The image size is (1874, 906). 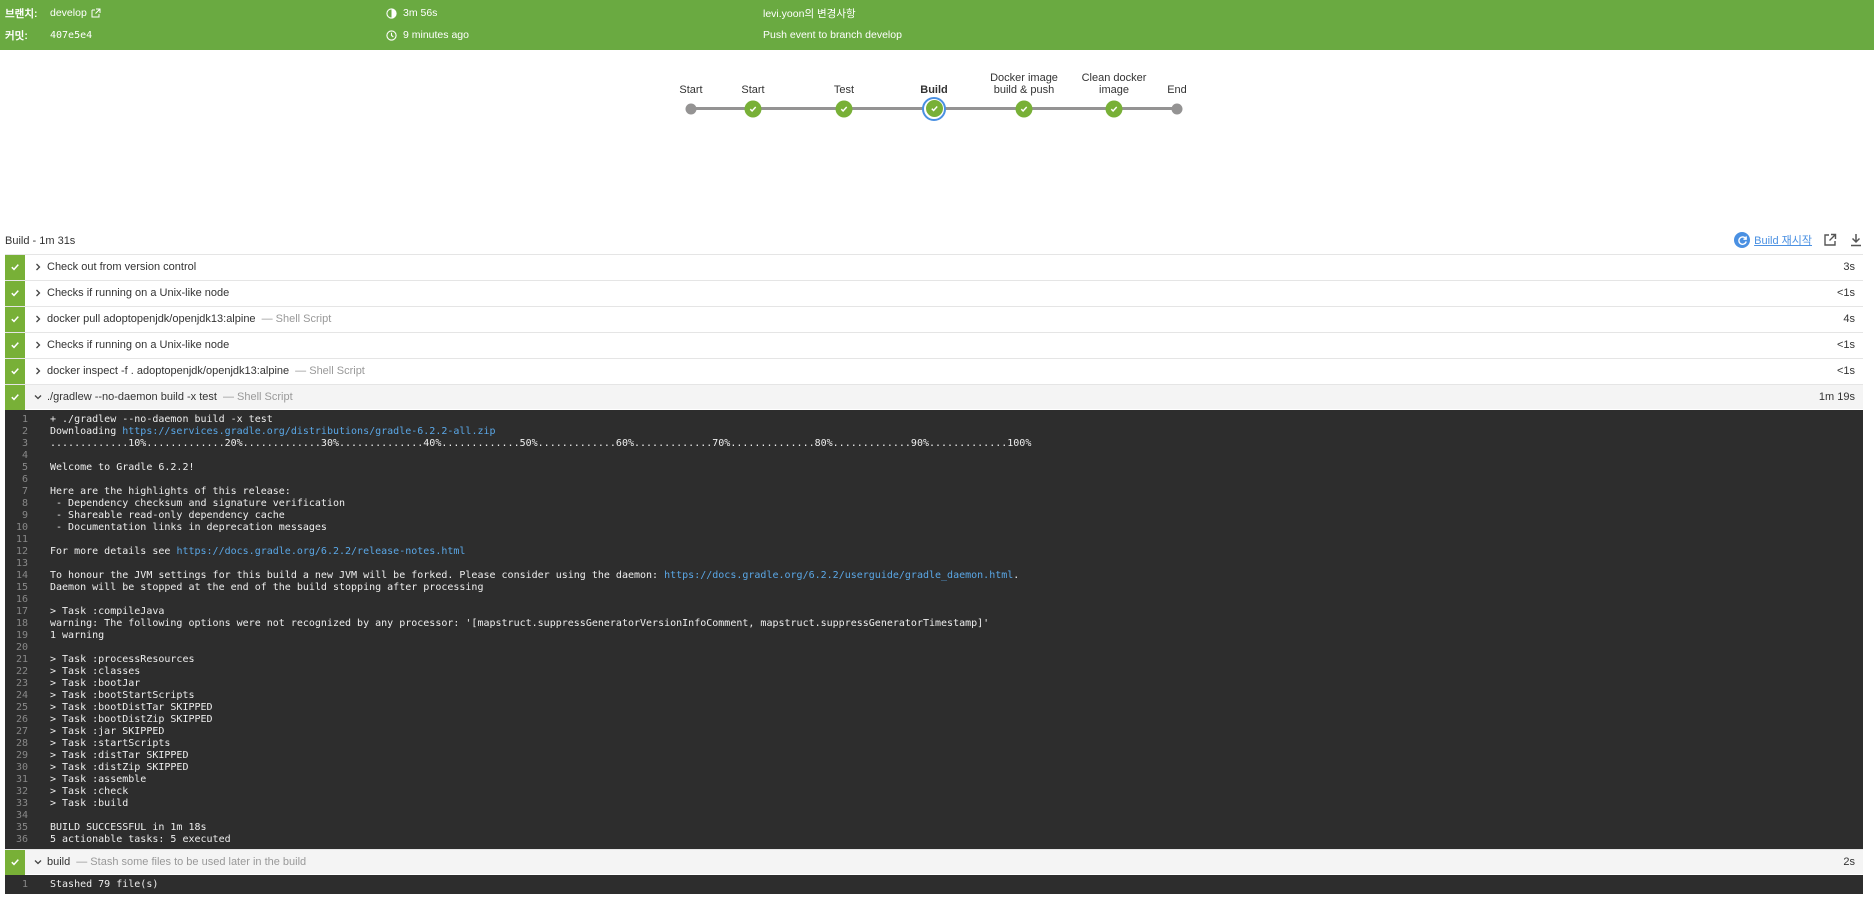 What do you see at coordinates (934, 816) in the screenshot?
I see `log-line: 34` at bounding box center [934, 816].